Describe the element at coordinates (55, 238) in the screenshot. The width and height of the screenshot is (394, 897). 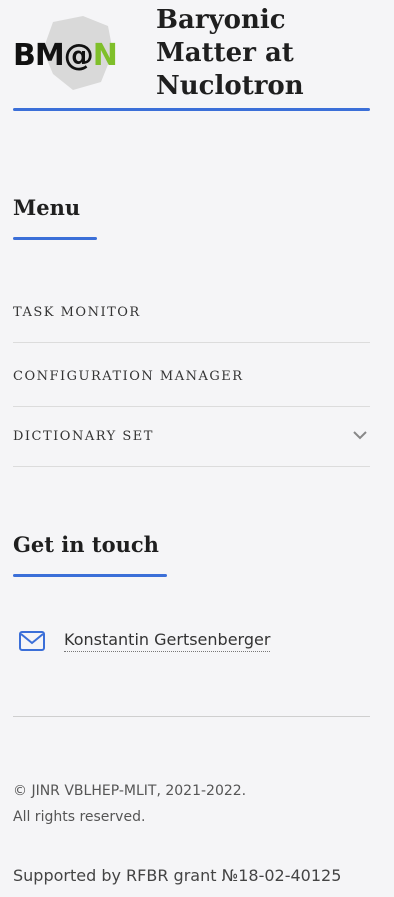
I see `menu-title-underline` at that location.